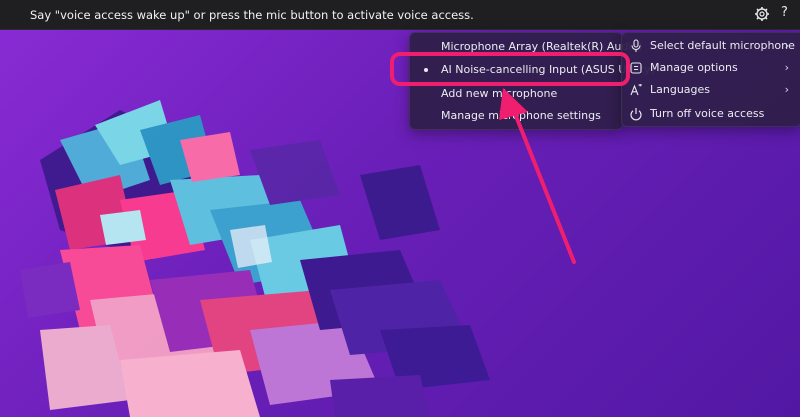  Describe the element at coordinates (537, 176) in the screenshot. I see `annotation-arrow` at that location.